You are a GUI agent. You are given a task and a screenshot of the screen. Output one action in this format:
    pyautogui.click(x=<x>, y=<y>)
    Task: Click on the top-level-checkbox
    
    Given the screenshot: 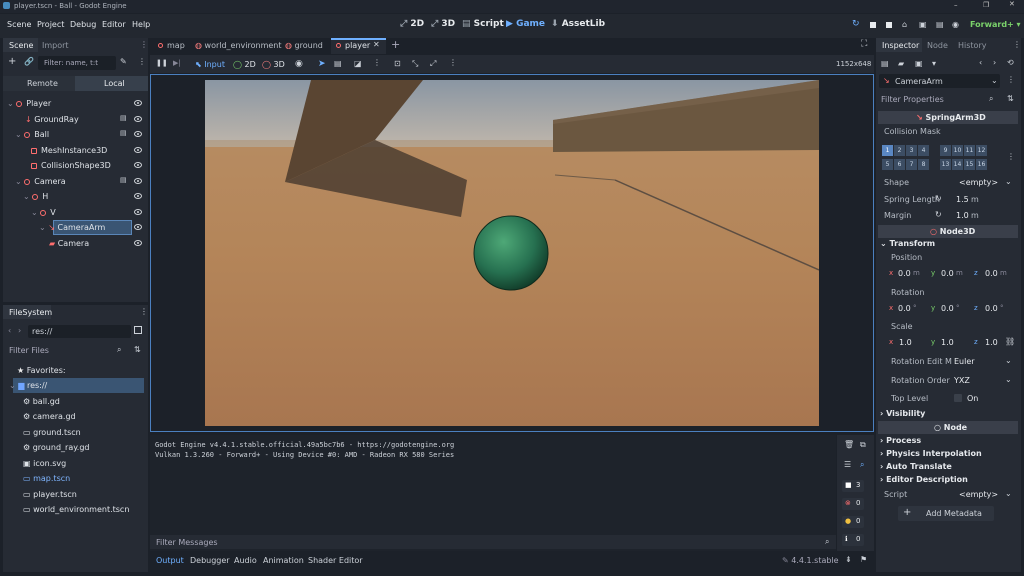 What is the action you would take?
    pyautogui.click(x=958, y=398)
    